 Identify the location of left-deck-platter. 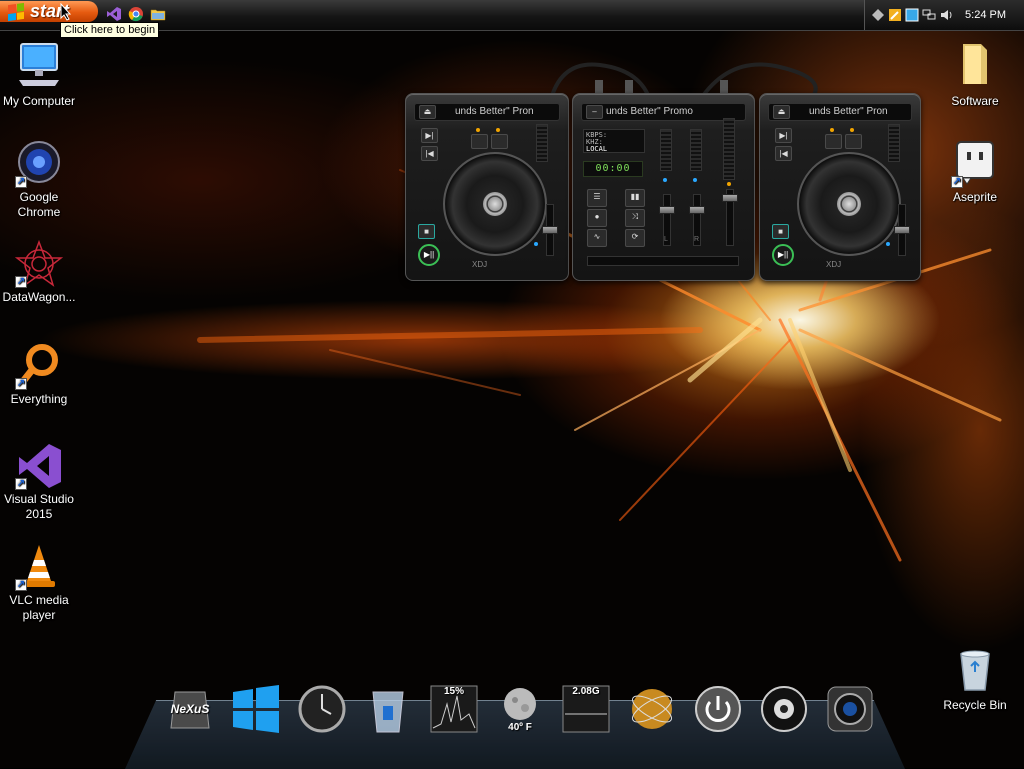
(495, 204).